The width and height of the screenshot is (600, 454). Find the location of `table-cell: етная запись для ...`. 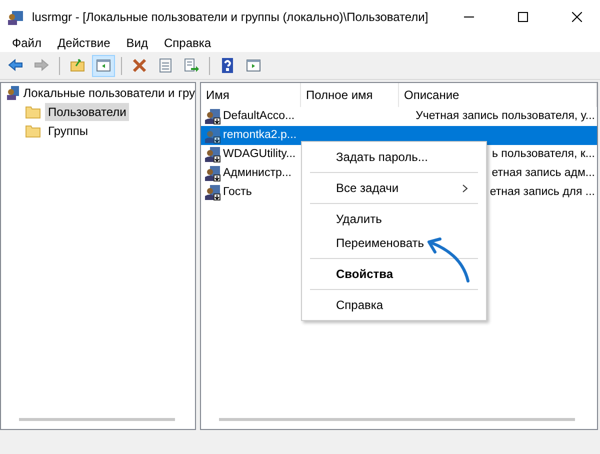

table-cell: етная запись для ... is located at coordinates (542, 192).